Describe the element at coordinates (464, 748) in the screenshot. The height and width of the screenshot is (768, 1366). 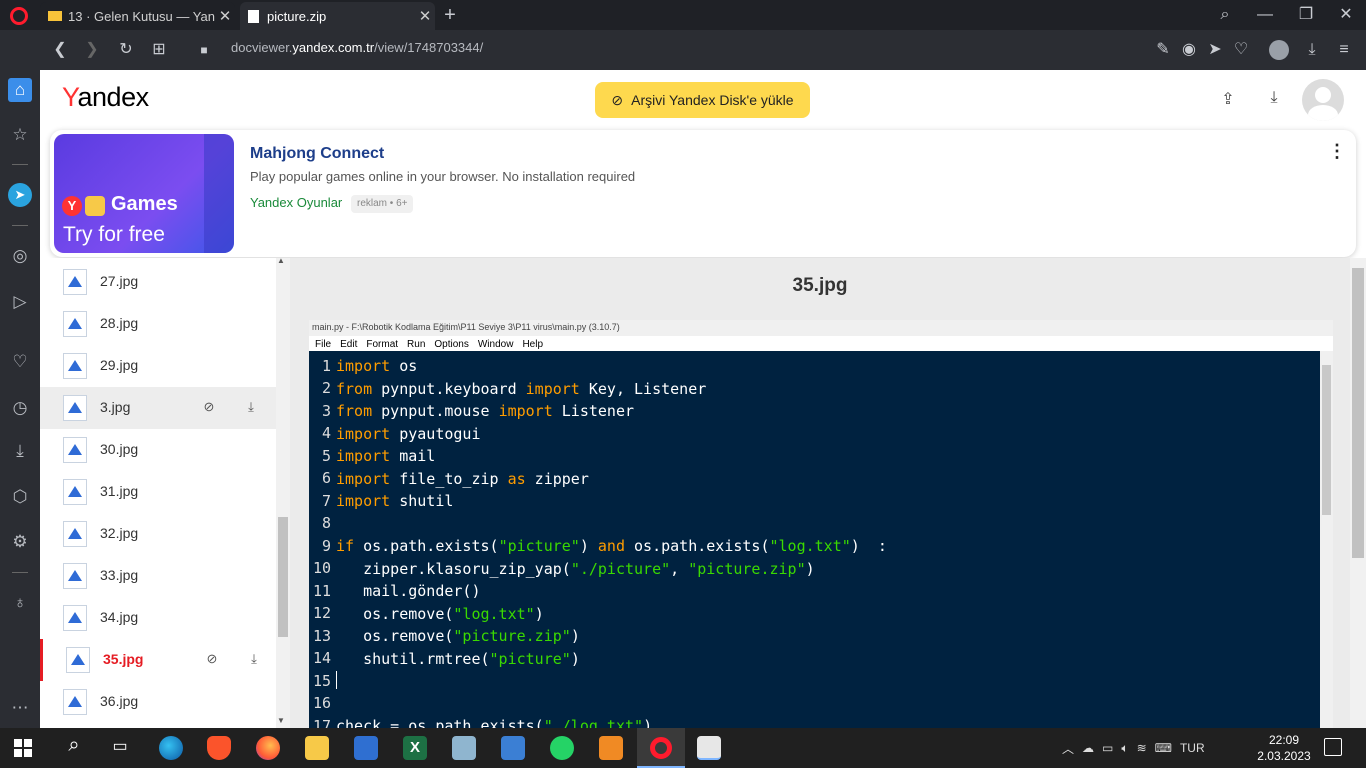
I see `notes-icon` at that location.